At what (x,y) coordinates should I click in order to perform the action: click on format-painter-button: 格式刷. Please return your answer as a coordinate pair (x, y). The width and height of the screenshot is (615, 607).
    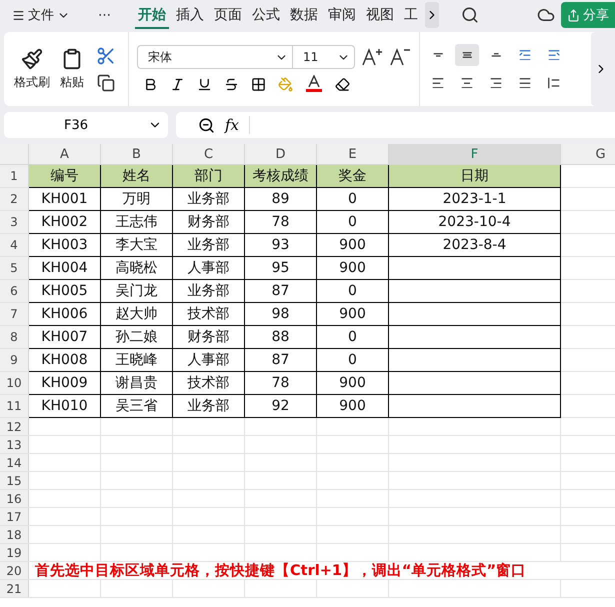
    Looking at the image, I should click on (32, 69).